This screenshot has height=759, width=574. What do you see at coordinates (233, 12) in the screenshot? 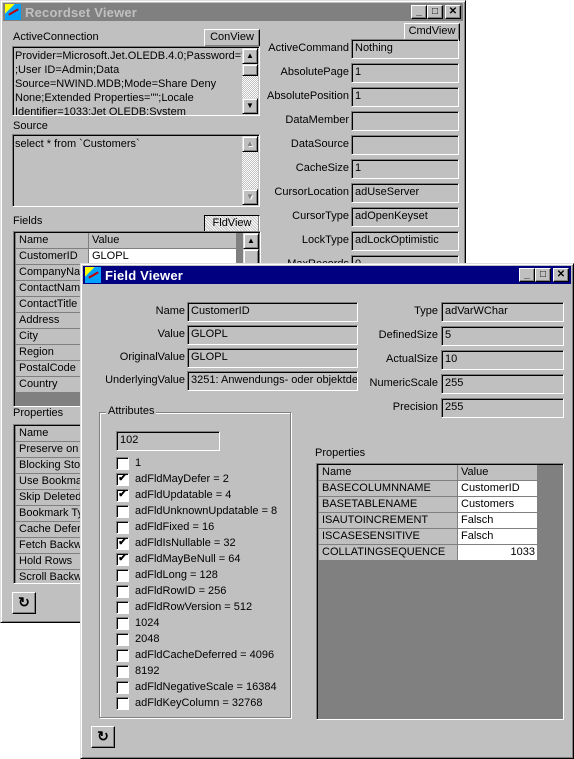
I see `recordset-viewer-titlebar: Recordset Viewer _ □ ✕` at bounding box center [233, 12].